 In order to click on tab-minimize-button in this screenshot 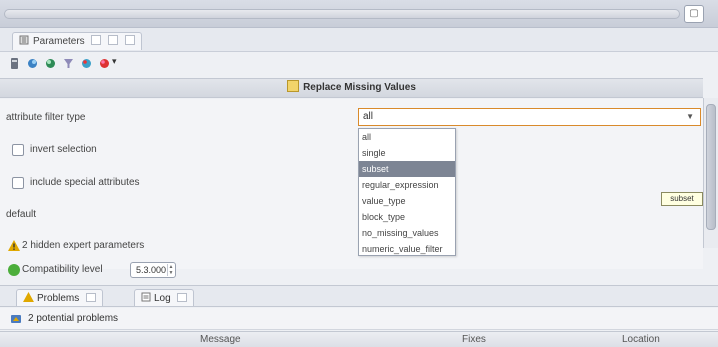, I will do `click(96, 40)`.